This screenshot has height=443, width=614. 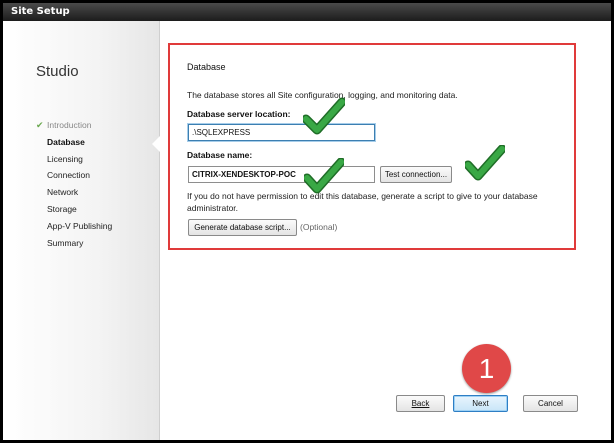 I want to click on back-button-label: Back, so click(x=420, y=403).